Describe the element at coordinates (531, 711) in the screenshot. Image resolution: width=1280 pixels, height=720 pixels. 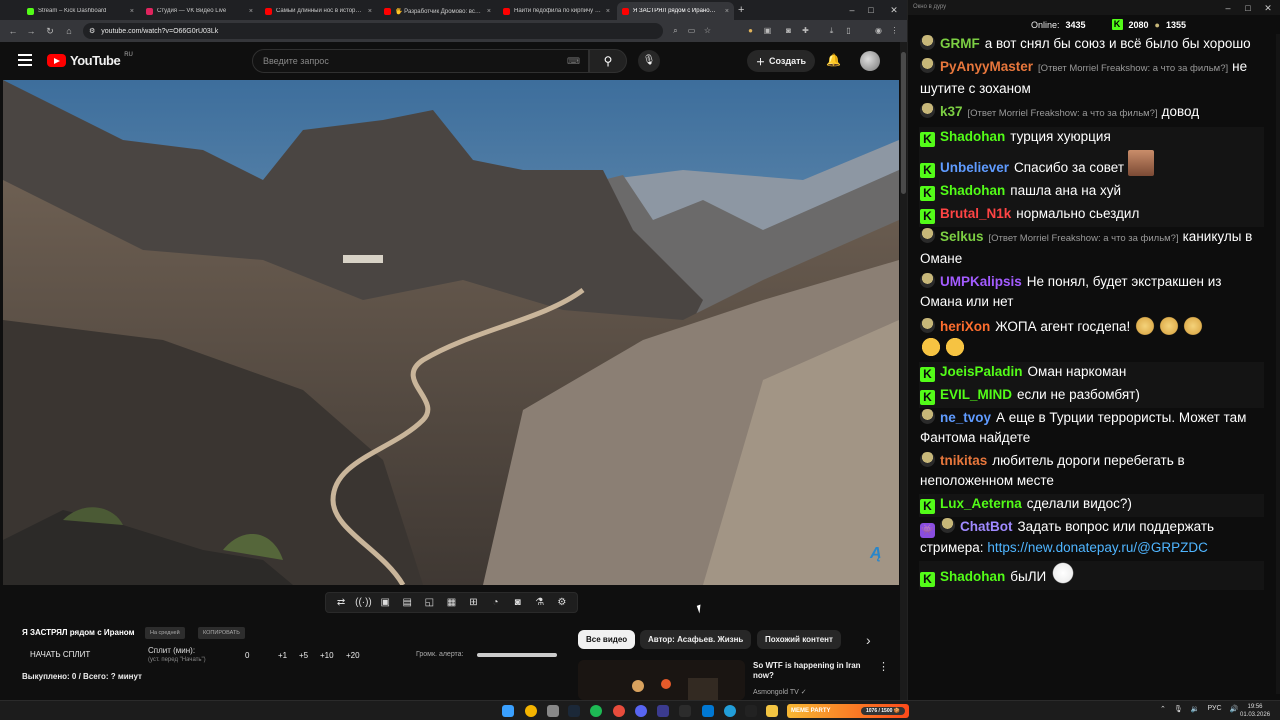
I see `chrome-icon` at that location.